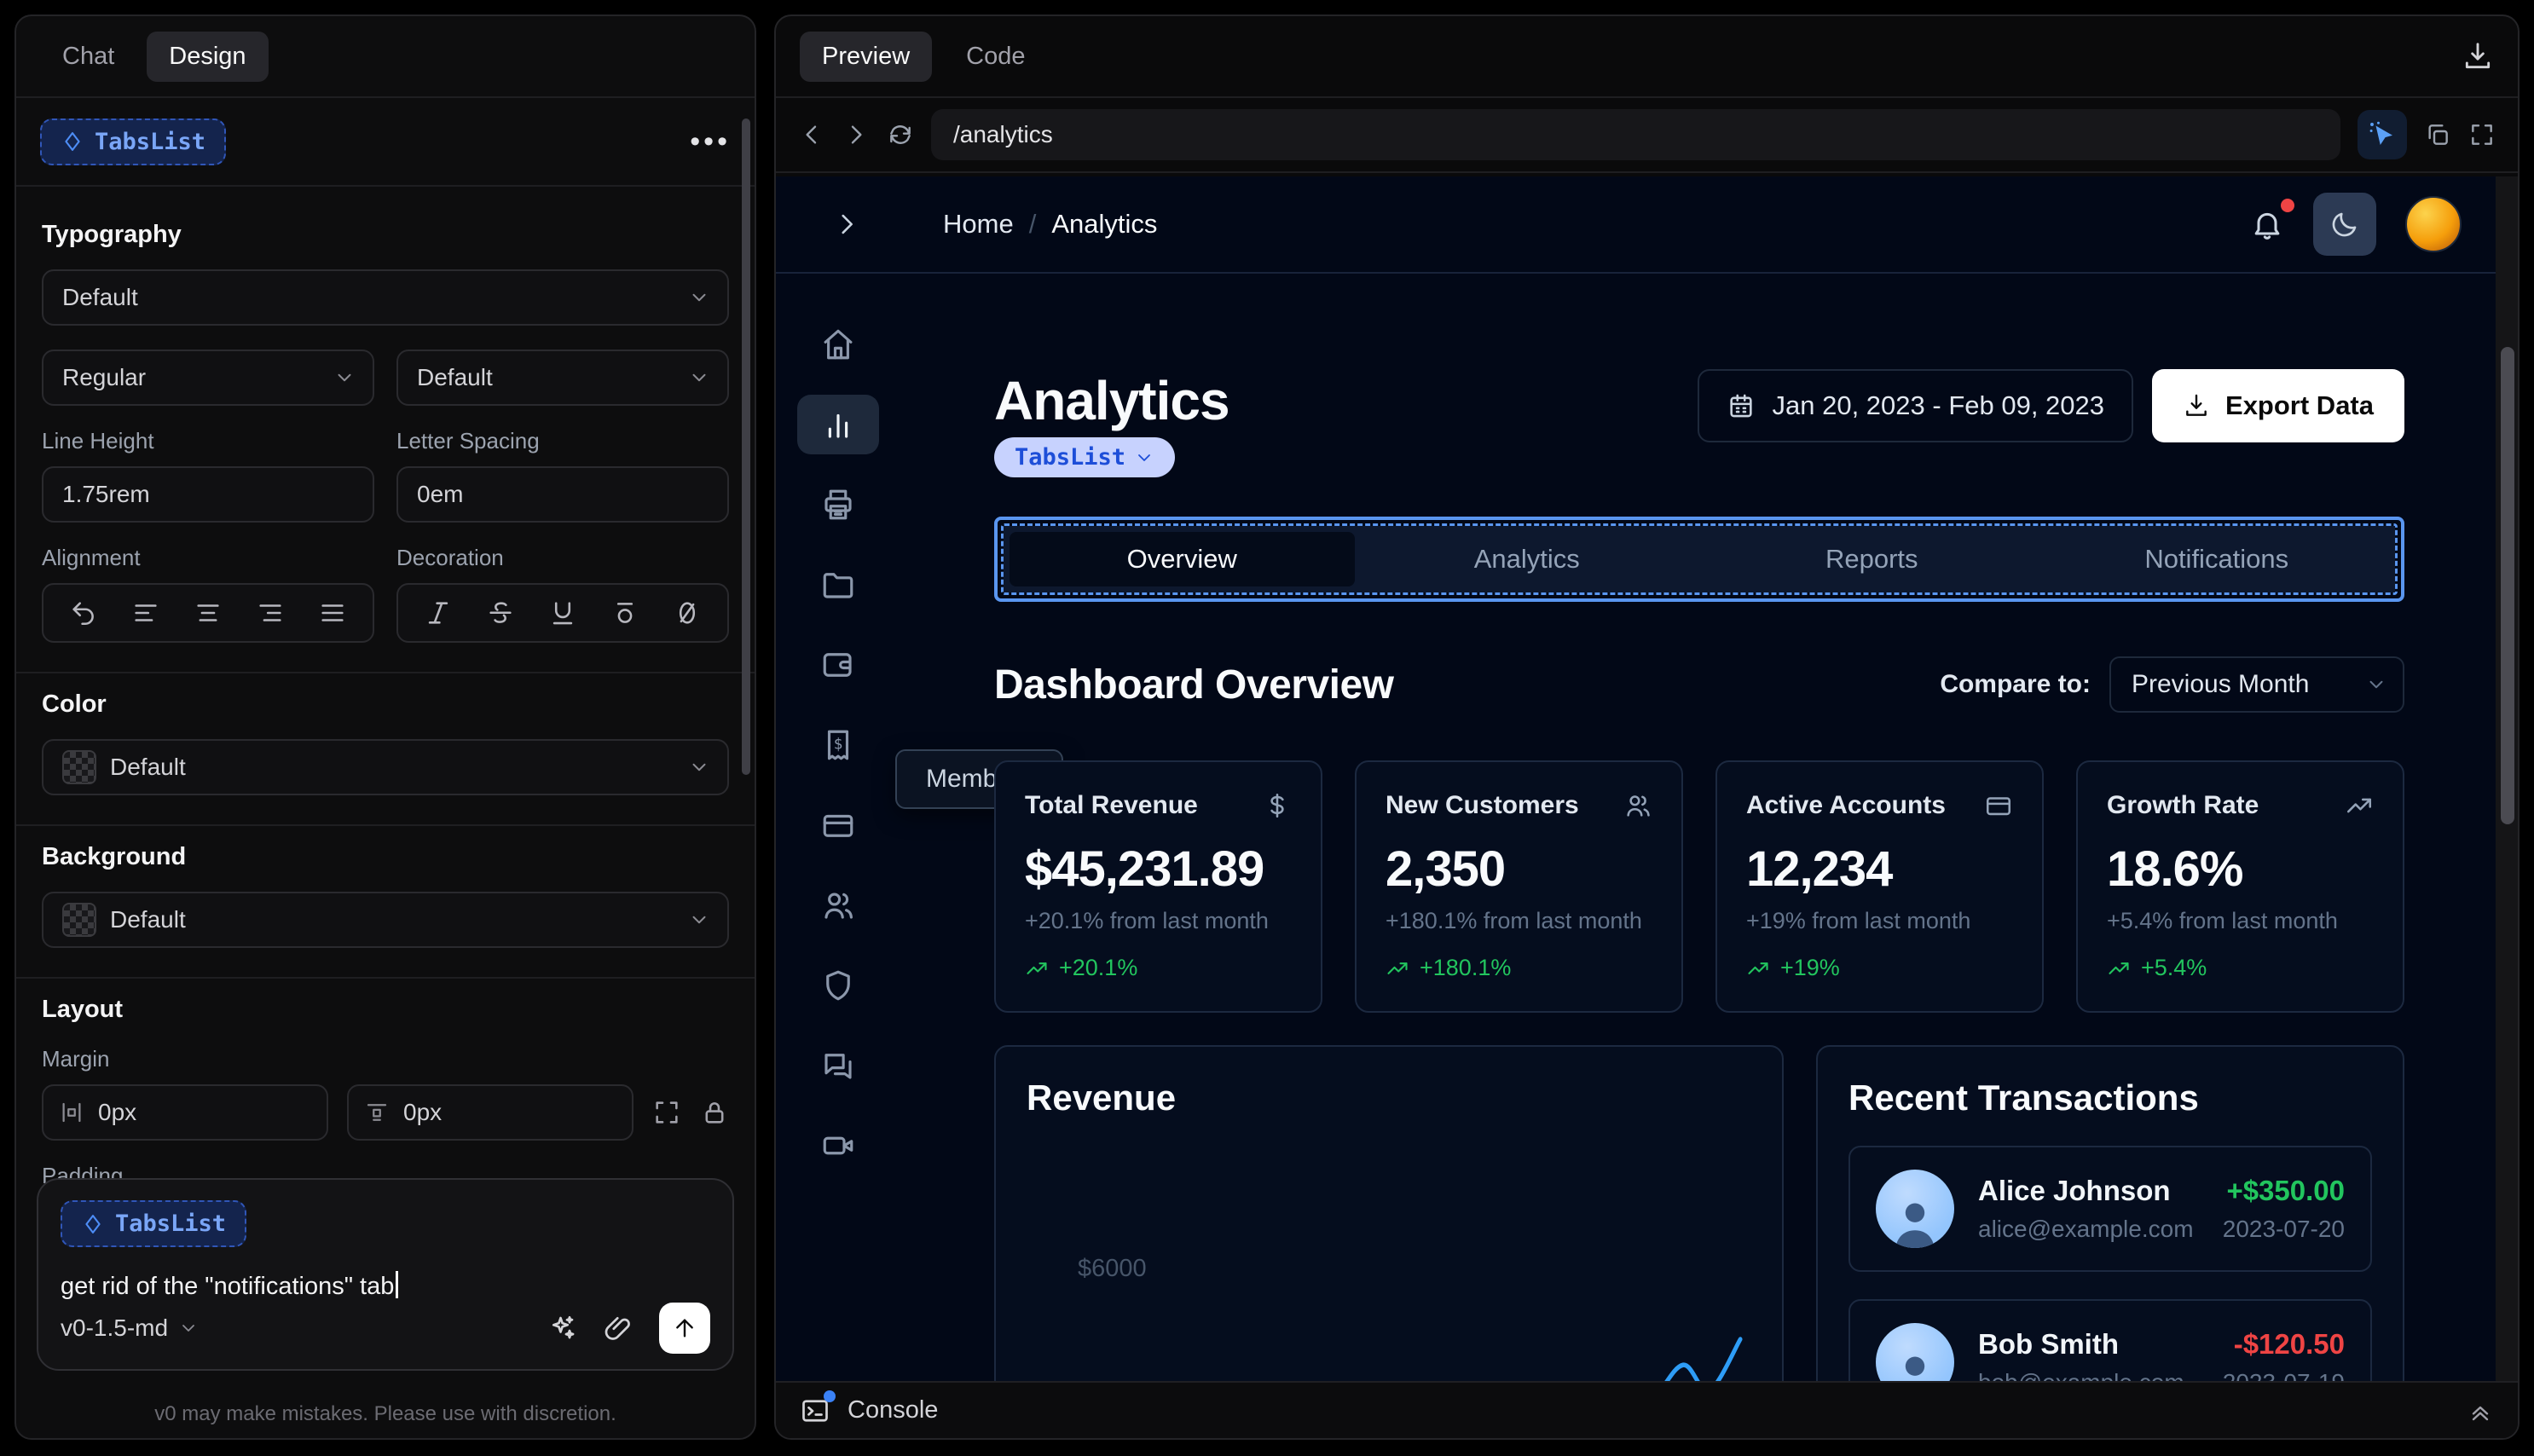 The image size is (2534, 1456). Describe the element at coordinates (74, 704) in the screenshot. I see `color-section-title: Color` at that location.